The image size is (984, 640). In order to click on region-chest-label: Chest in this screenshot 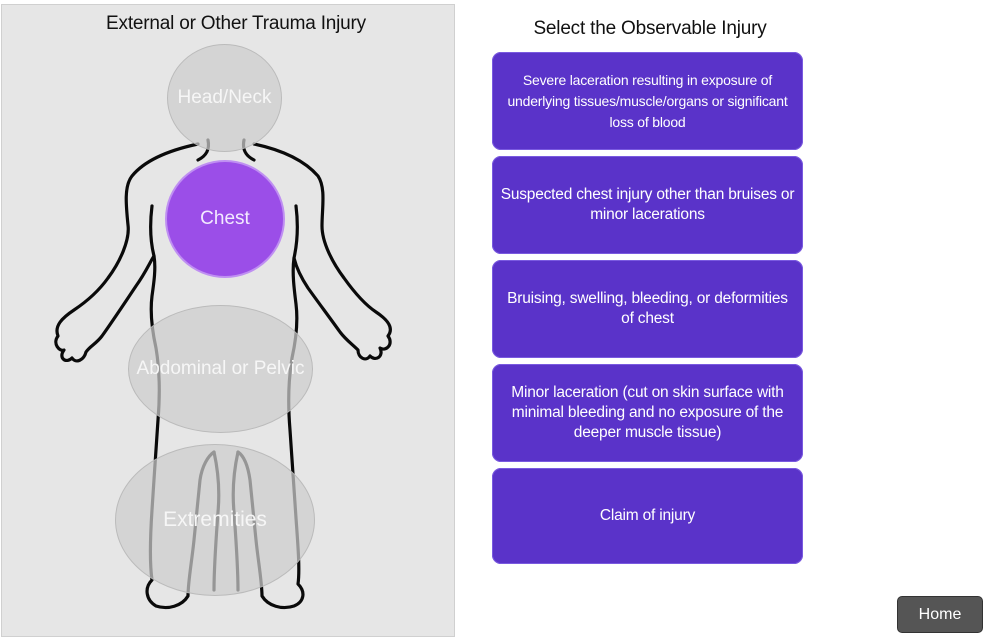, I will do `click(225, 218)`.